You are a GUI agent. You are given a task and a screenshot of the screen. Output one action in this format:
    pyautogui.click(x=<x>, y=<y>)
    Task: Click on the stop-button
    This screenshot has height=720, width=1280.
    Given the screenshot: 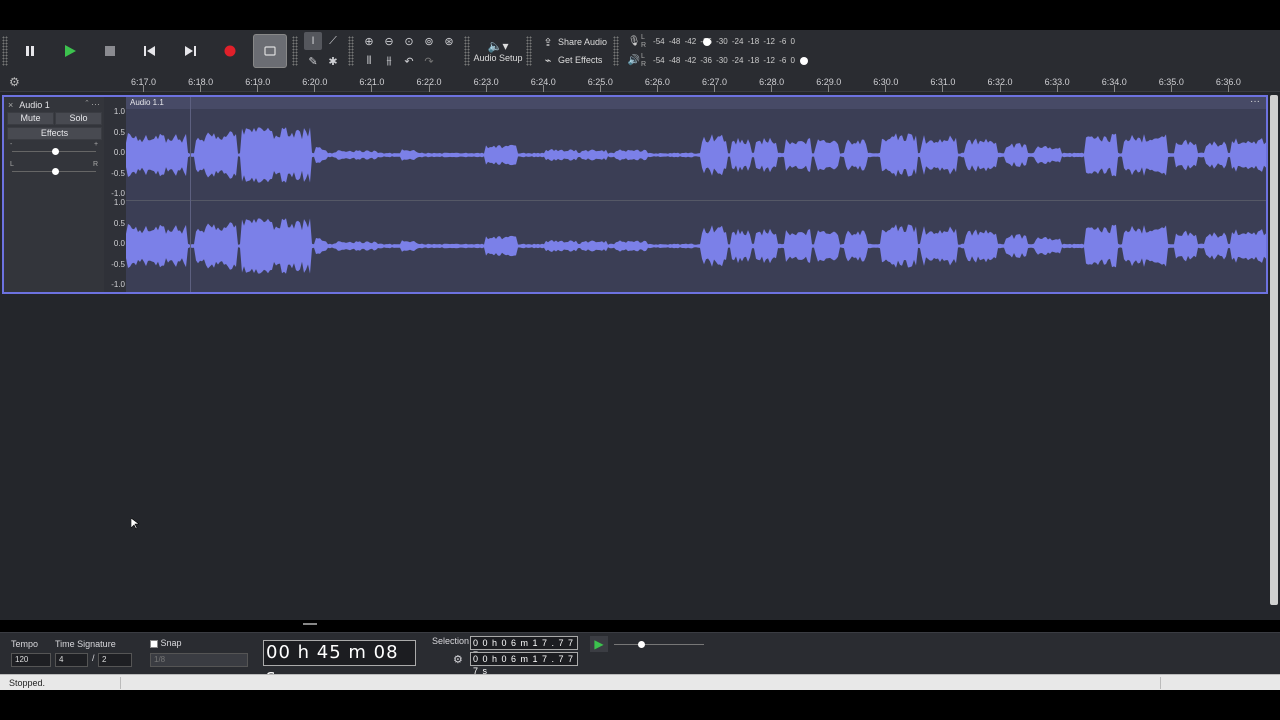 What is the action you would take?
    pyautogui.click(x=110, y=51)
    